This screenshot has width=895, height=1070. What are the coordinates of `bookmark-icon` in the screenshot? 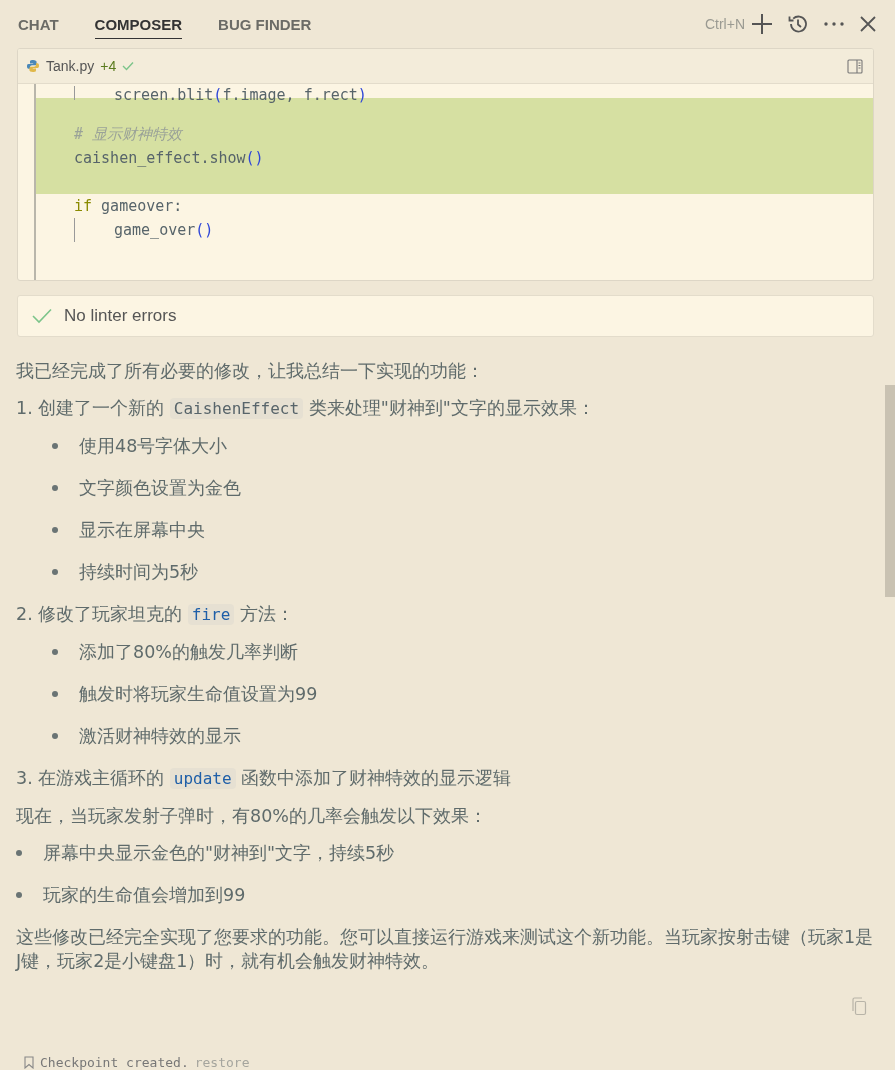 It's located at (29, 1062).